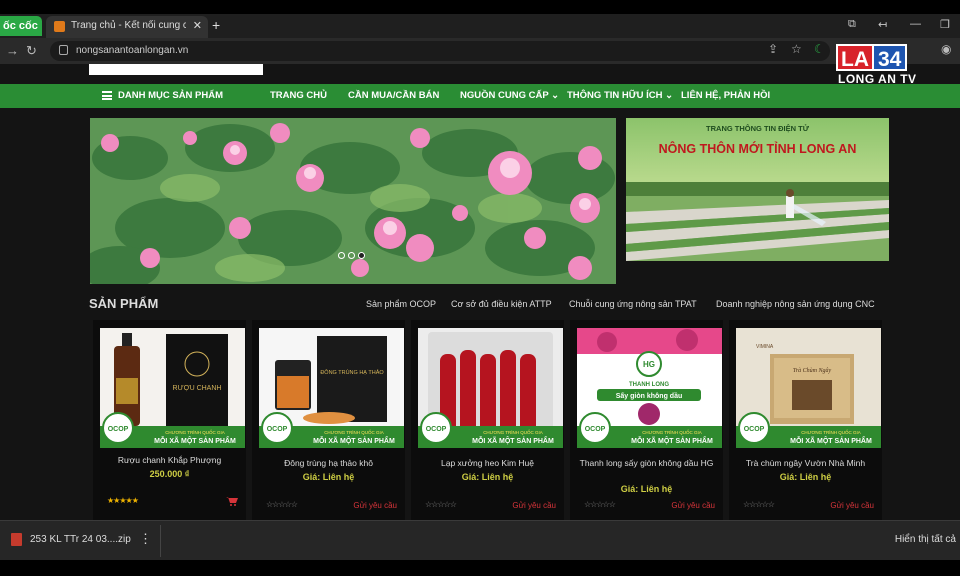 Image resolution: width=960 pixels, height=576 pixels. What do you see at coordinates (925, 539) in the screenshot?
I see `show-all-downloads-button: Hiển thị tất cả` at bounding box center [925, 539].